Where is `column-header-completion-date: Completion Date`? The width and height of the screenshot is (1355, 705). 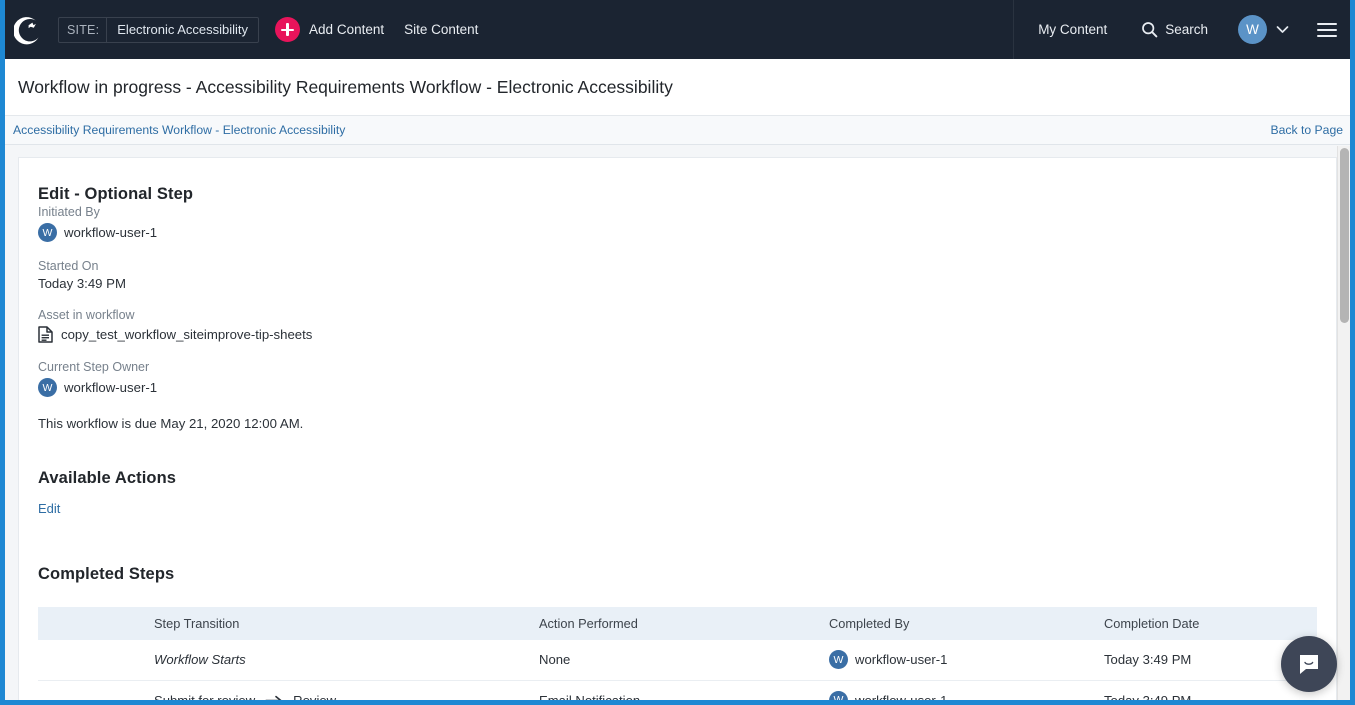
column-header-completion-date: Completion Date is located at coordinates (1206, 623).